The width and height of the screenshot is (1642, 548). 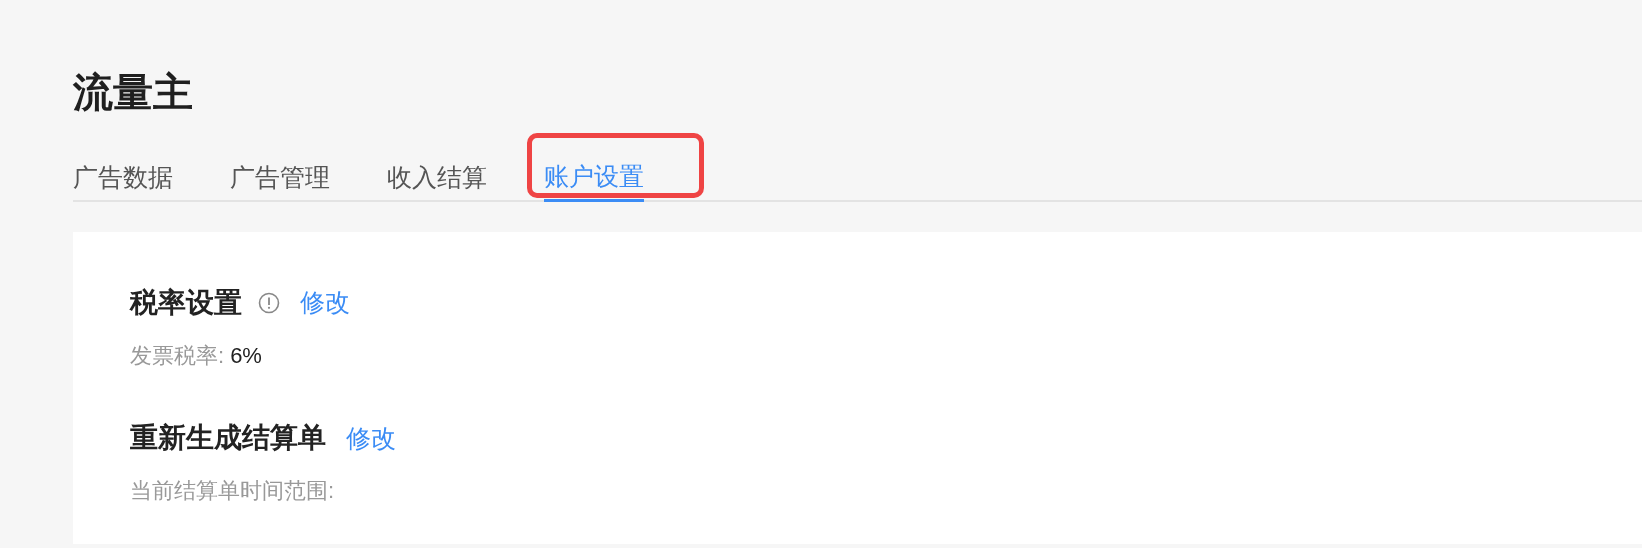 What do you see at coordinates (280, 177) in the screenshot?
I see `tab: 广告管理` at bounding box center [280, 177].